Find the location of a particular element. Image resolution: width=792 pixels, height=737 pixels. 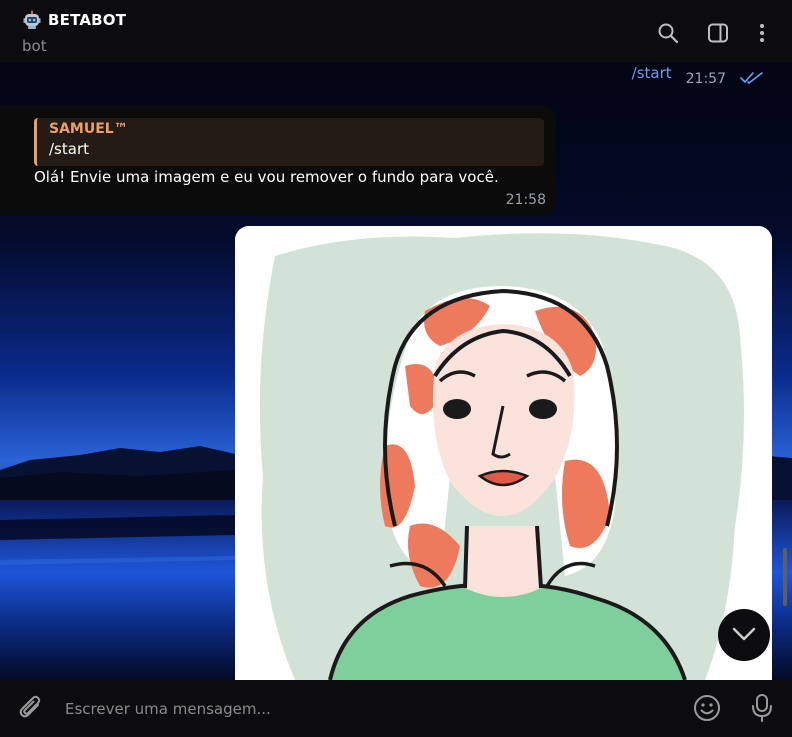

robot-icon is located at coordinates (32, 20).